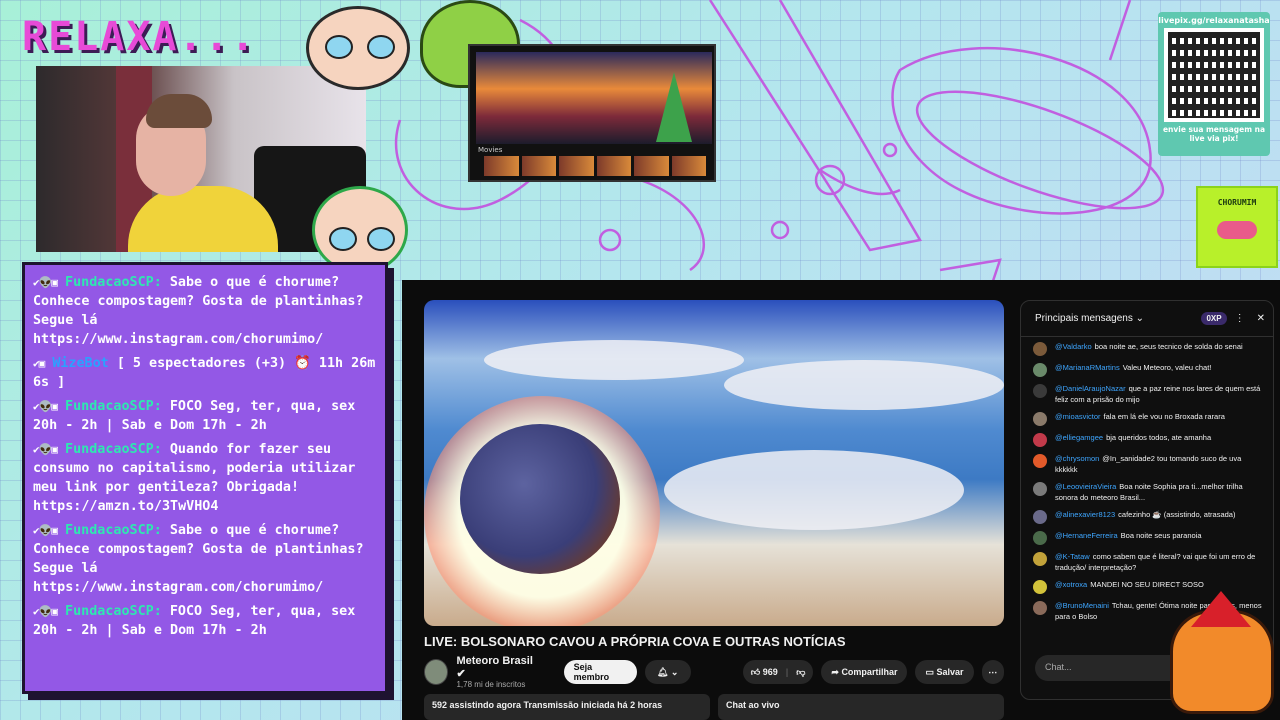 This screenshot has height=720, width=1280. I want to click on chat-author: @elliegamgee, so click(1079, 437).